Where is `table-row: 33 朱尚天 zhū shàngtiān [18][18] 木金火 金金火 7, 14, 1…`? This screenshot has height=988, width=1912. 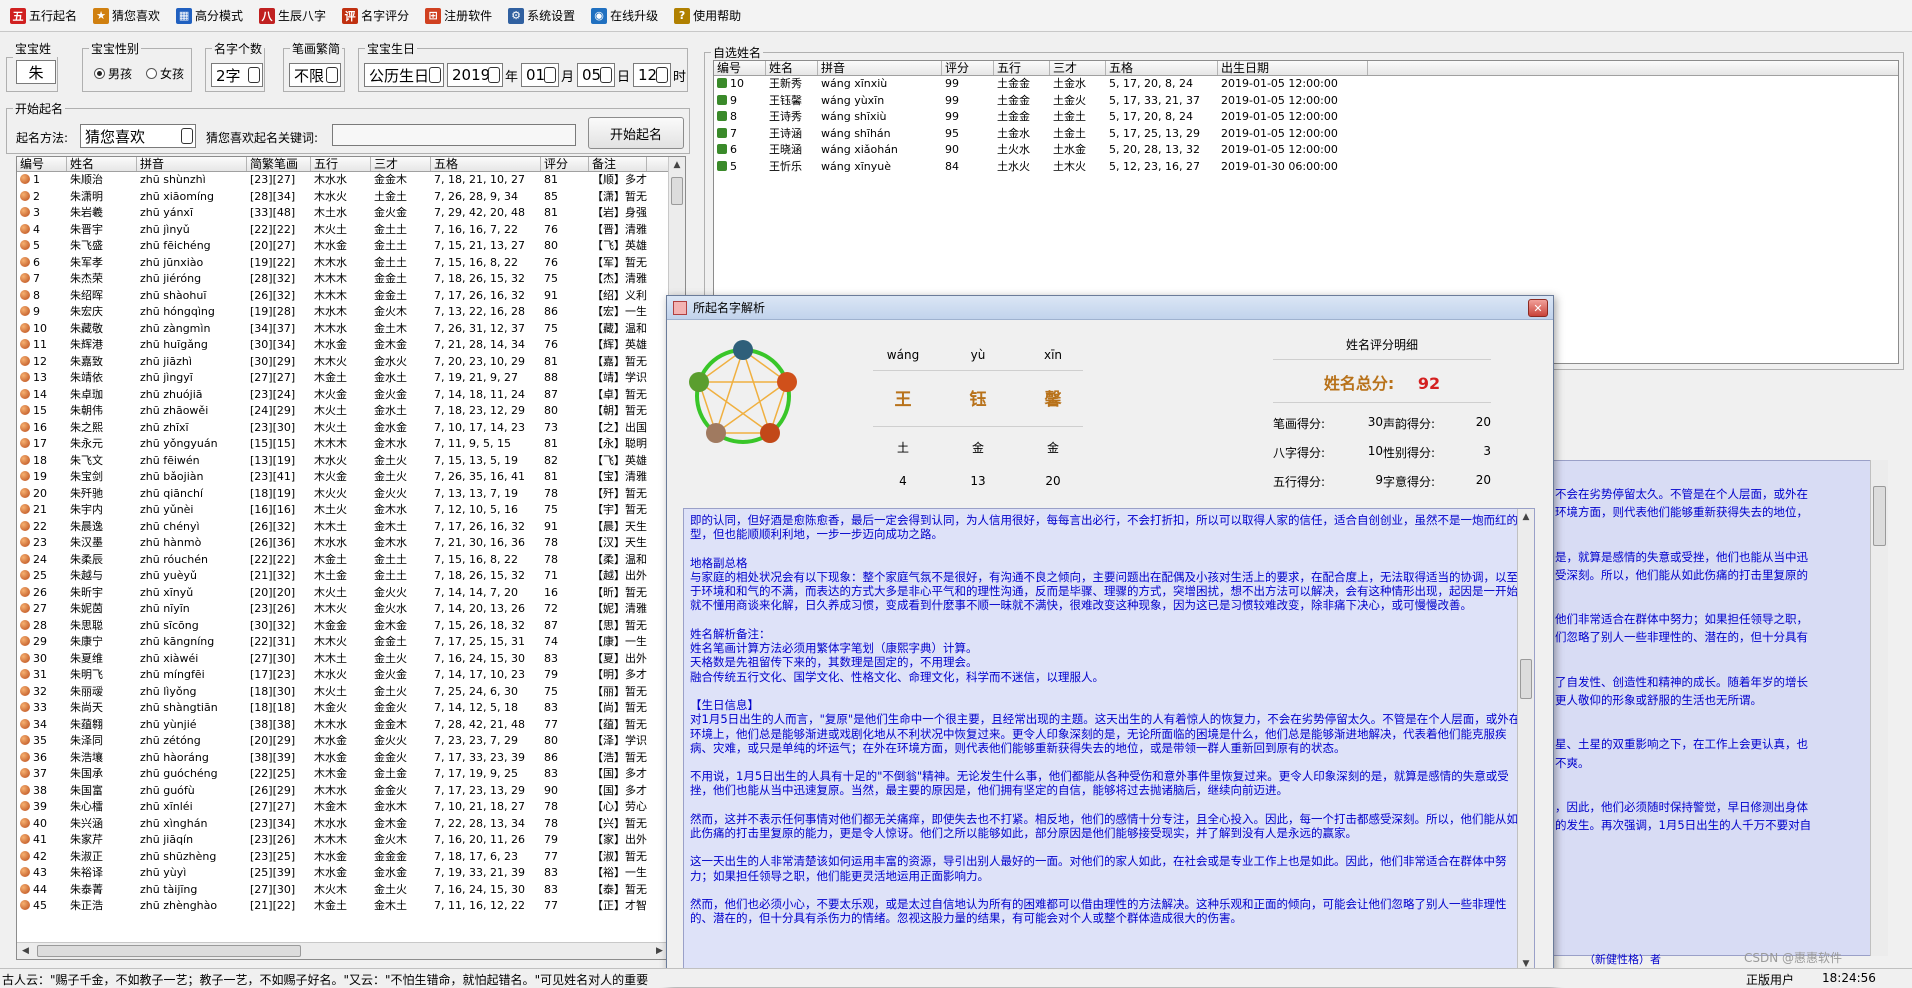 table-row: 33 朱尚天 zhū shàngtiān [18][18] 木金火 金金火 7, 14, 1… is located at coordinates (351, 708).